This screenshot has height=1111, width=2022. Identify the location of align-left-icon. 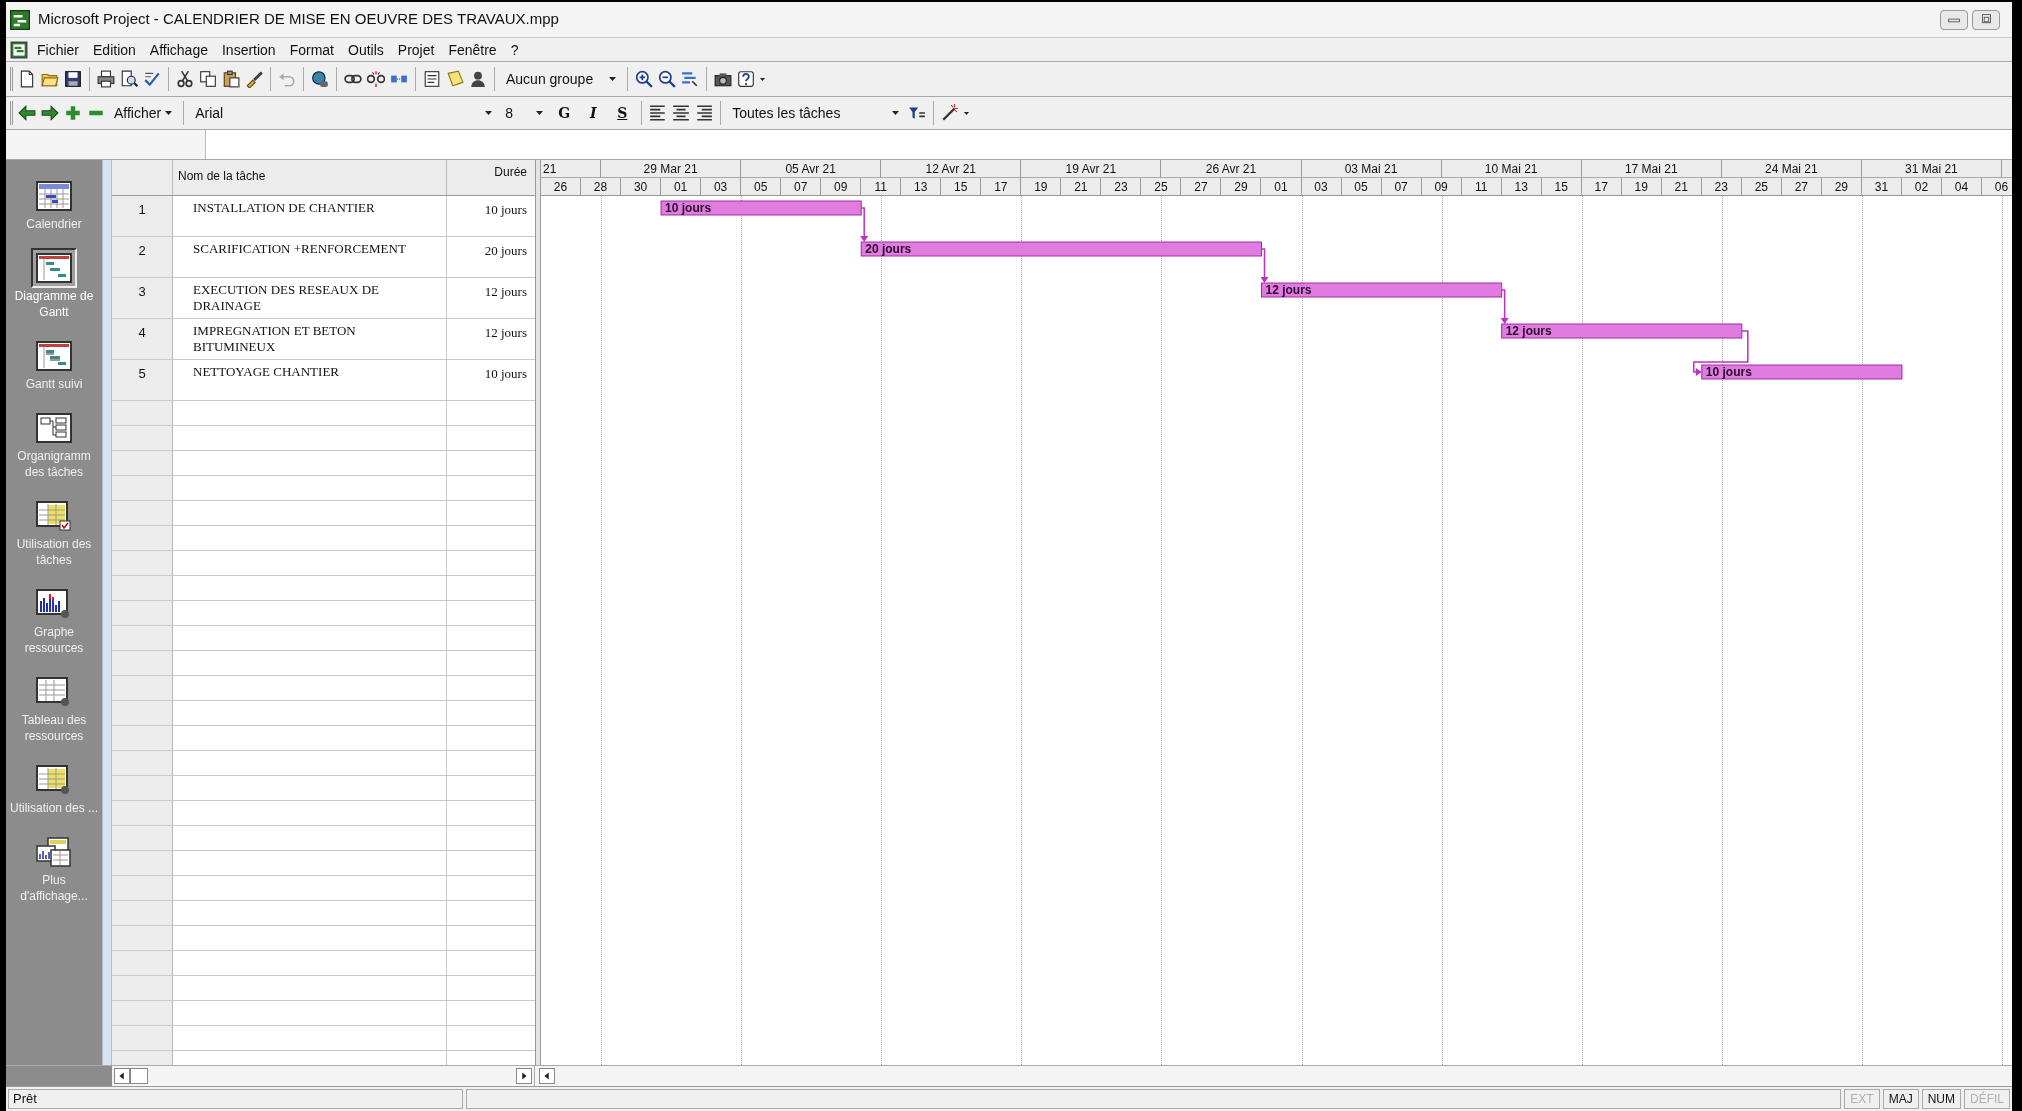
(658, 113).